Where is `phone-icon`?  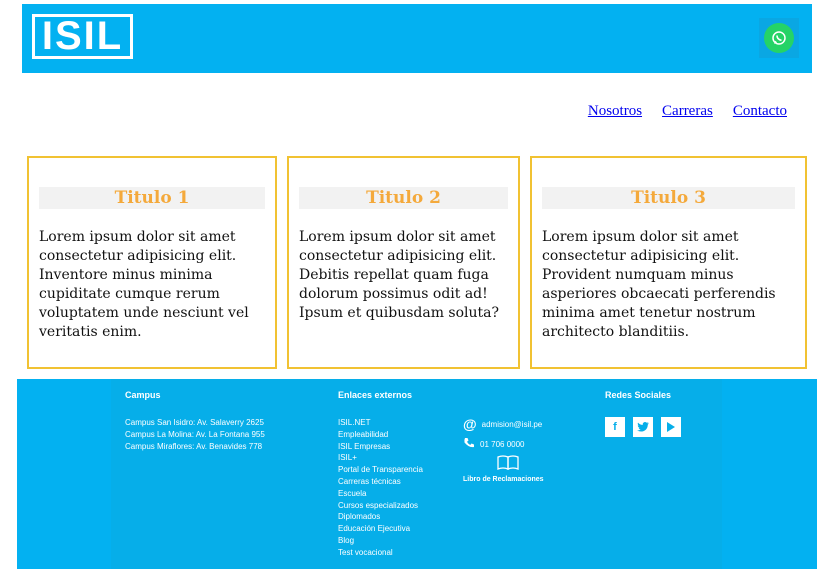
phone-icon is located at coordinates (469, 444).